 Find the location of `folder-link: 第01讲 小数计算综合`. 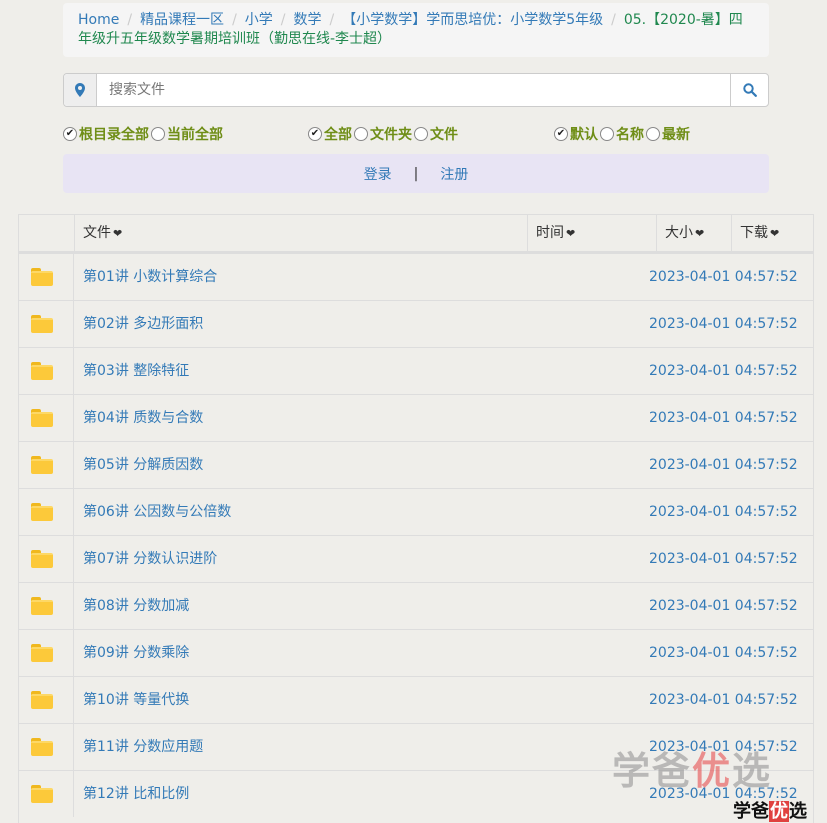

folder-link: 第01讲 小数计算综合 is located at coordinates (150, 277).